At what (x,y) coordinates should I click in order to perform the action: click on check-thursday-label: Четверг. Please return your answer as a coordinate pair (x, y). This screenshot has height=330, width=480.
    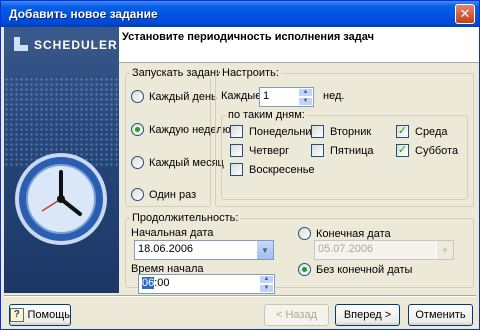
    Looking at the image, I should click on (269, 150).